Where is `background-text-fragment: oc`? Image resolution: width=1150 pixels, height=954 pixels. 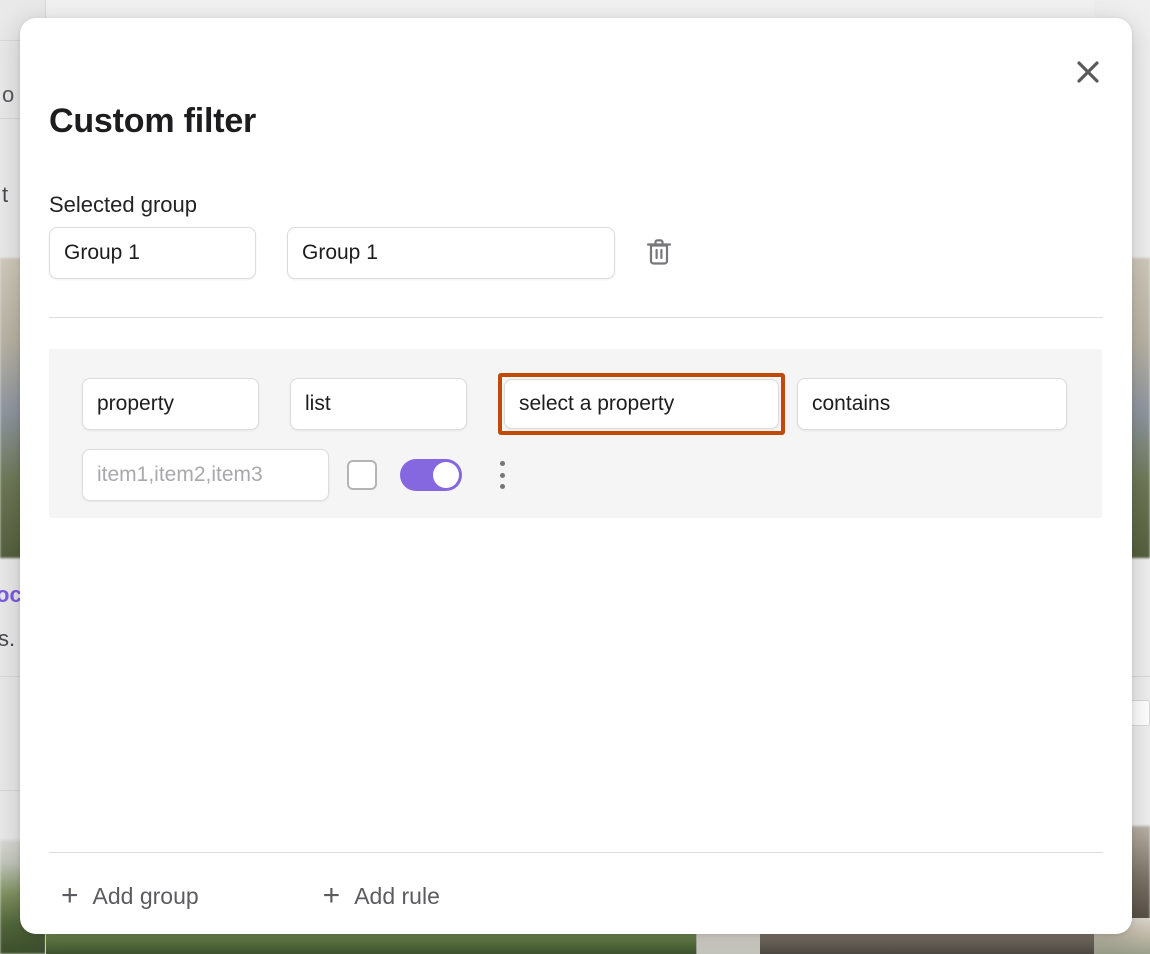 background-text-fragment: oc is located at coordinates (11, 594).